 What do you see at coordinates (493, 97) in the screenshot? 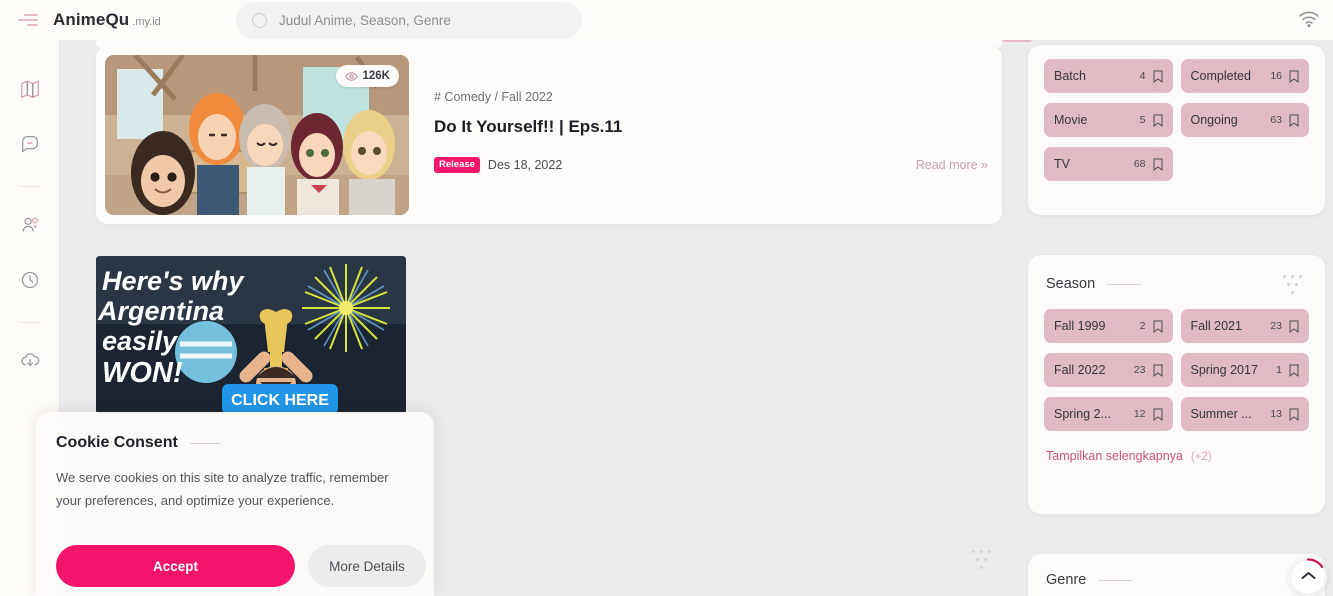
I see `anime-meta: # Comedy / Fall 2022` at bounding box center [493, 97].